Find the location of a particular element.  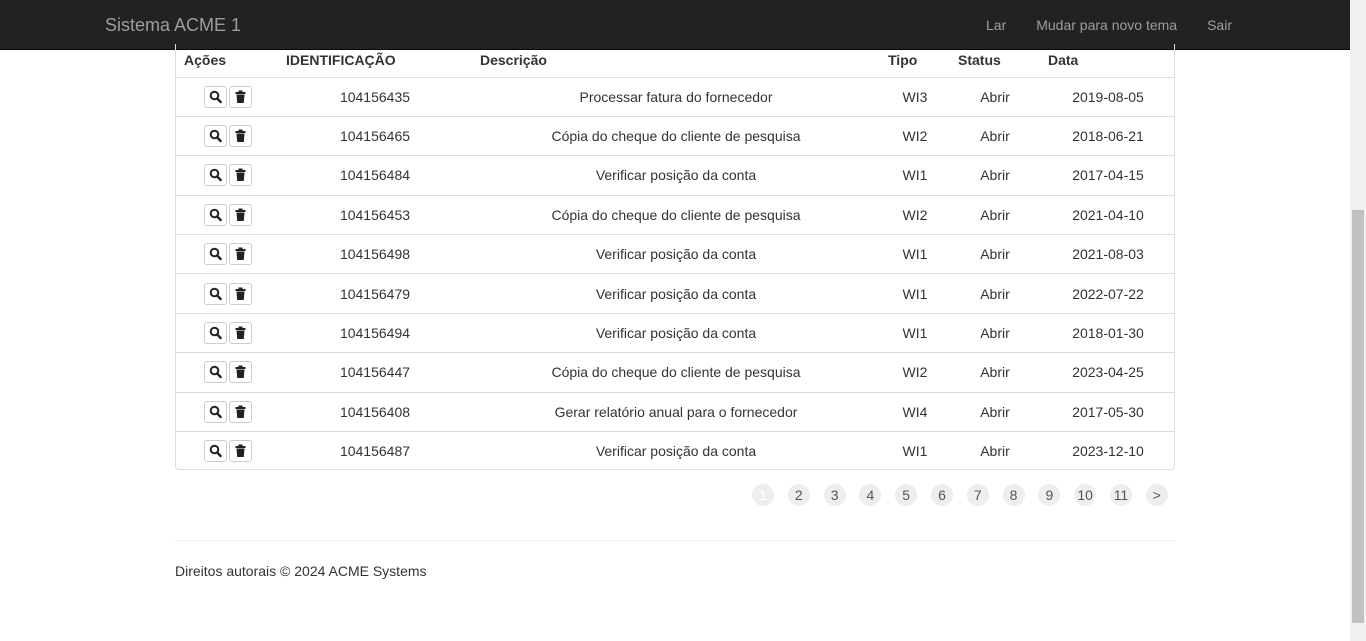

cell-date: 2017-04-15 is located at coordinates (1107, 175).